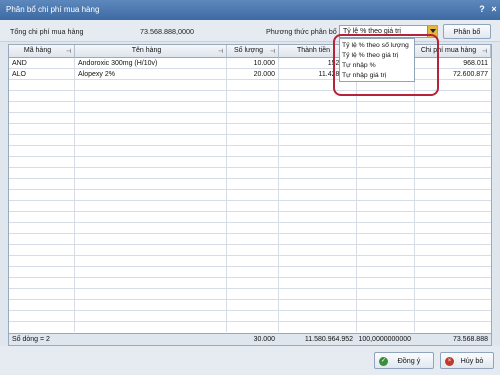 Image resolution: width=500 pixels, height=375 pixels. Describe the element at coordinates (19, 74) in the screenshot. I see `cell-code: ALO` at that location.